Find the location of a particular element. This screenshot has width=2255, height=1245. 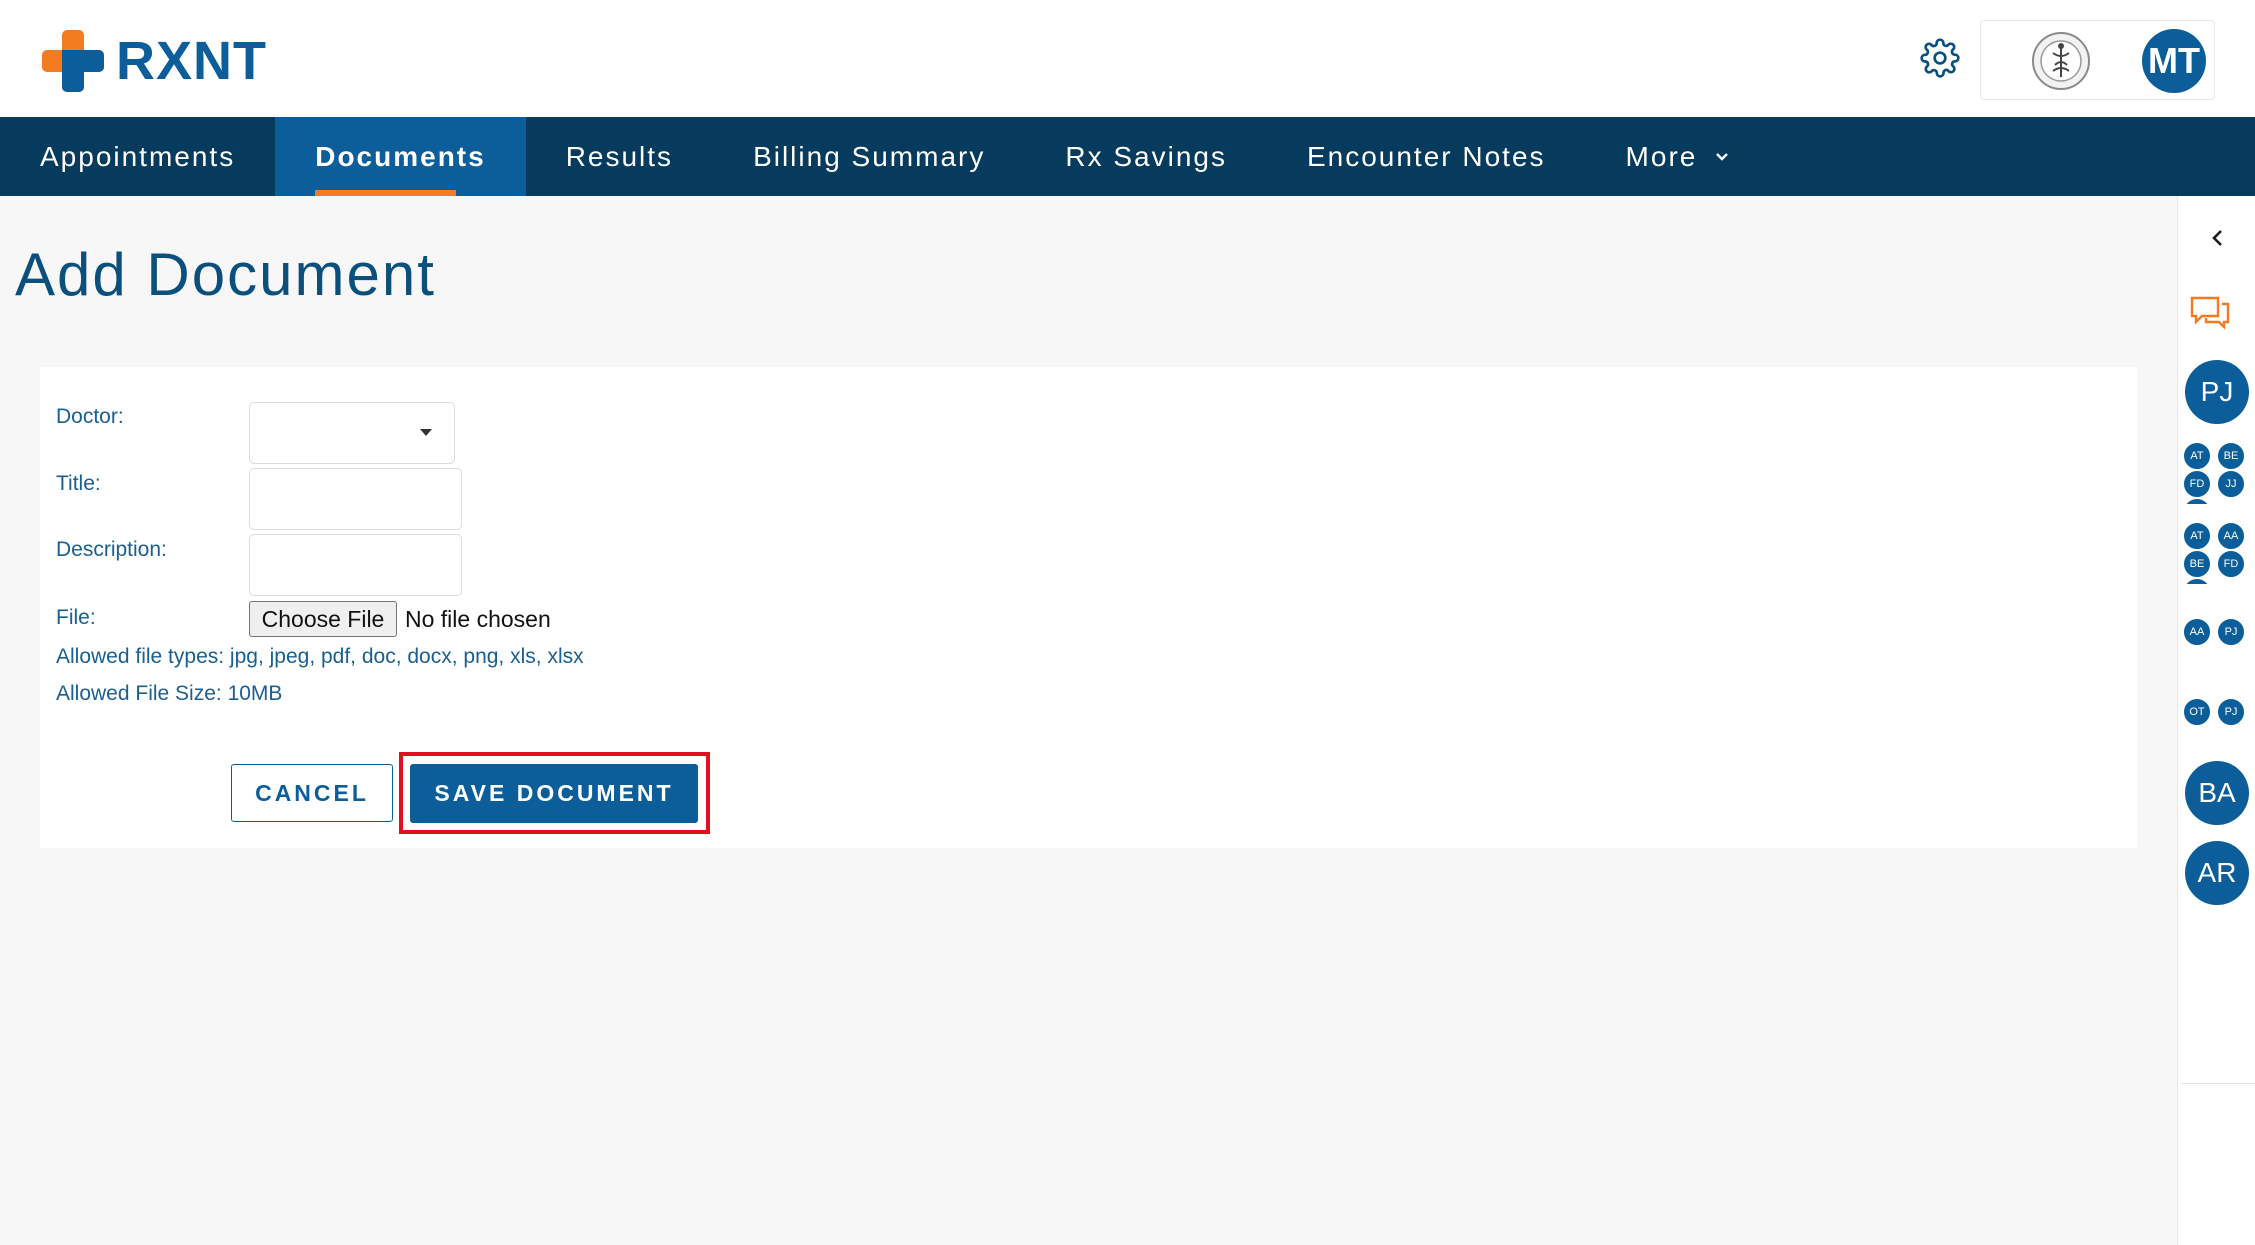

title-label: Title: is located at coordinates (78, 483).